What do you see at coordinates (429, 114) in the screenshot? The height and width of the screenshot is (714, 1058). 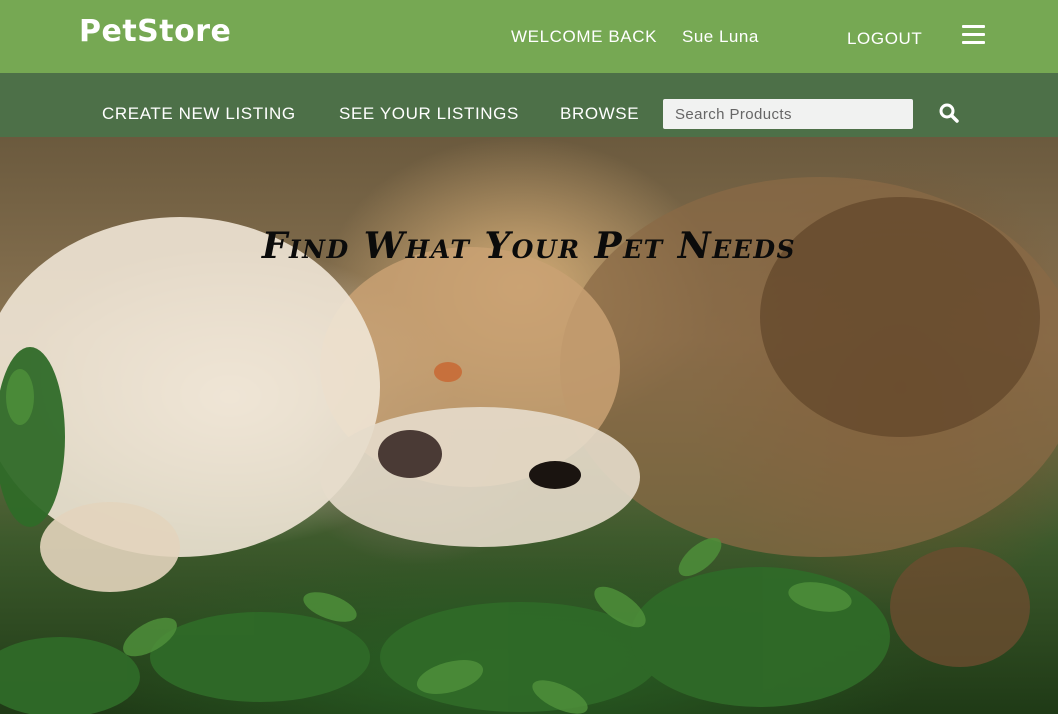 I see `nav-see-your-listings: SEE YOUR LISTINGS` at bounding box center [429, 114].